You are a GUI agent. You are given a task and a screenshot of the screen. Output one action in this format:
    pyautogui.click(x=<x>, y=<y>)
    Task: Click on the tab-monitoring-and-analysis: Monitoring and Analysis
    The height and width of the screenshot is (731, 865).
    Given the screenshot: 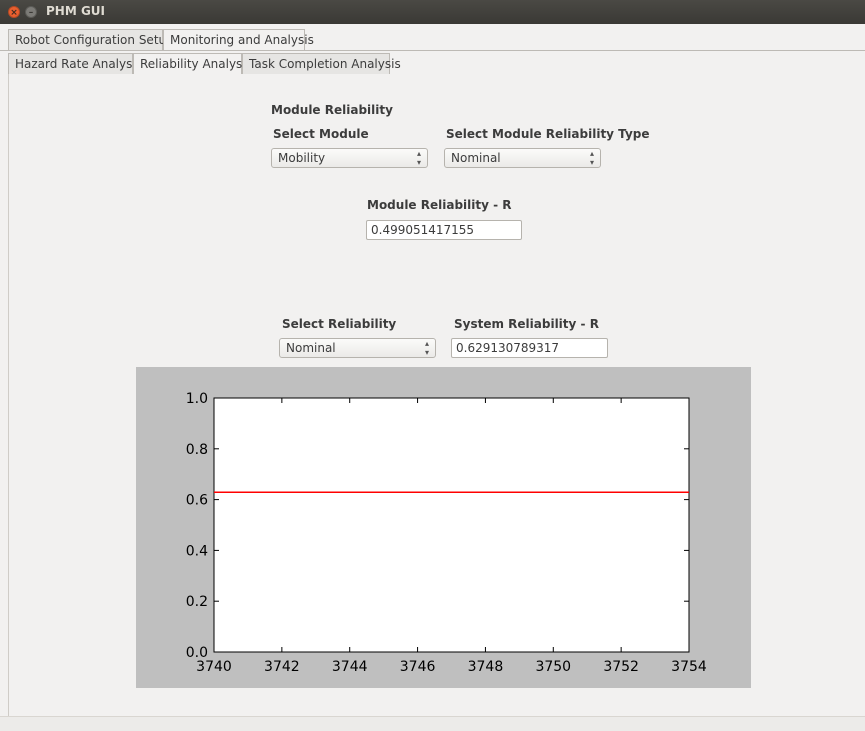 What is the action you would take?
    pyautogui.click(x=238, y=40)
    